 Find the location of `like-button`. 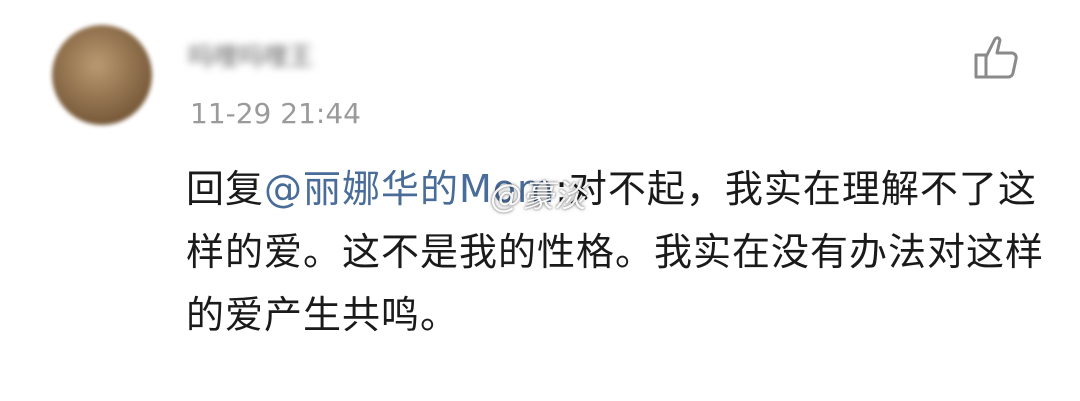

like-button is located at coordinates (996, 58).